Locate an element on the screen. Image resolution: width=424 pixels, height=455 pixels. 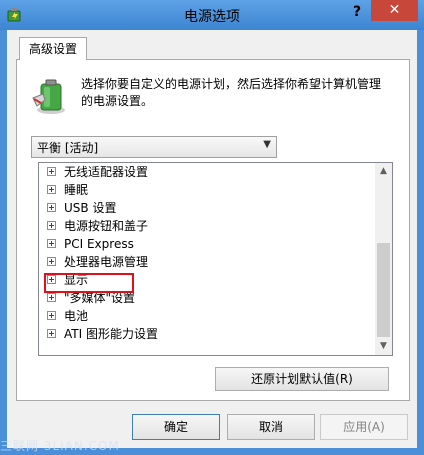
power-plan-select: 平衡 [活动] ▼ is located at coordinates (154, 147).